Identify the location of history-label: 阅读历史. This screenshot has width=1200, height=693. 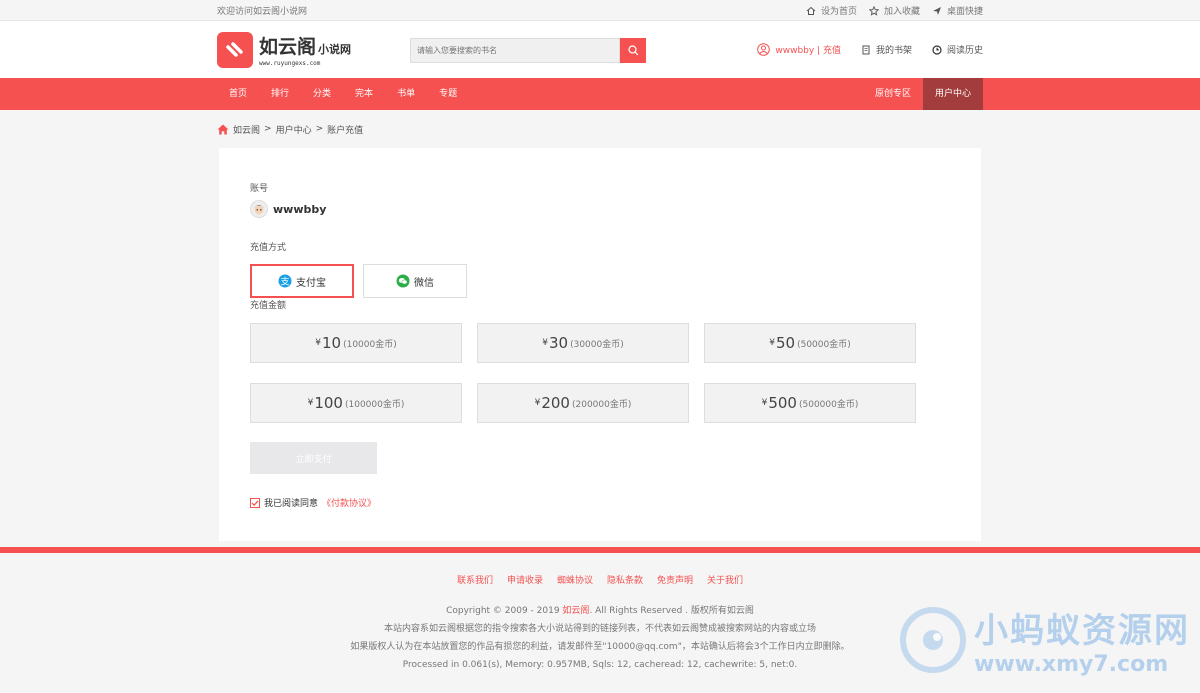
(964, 51).